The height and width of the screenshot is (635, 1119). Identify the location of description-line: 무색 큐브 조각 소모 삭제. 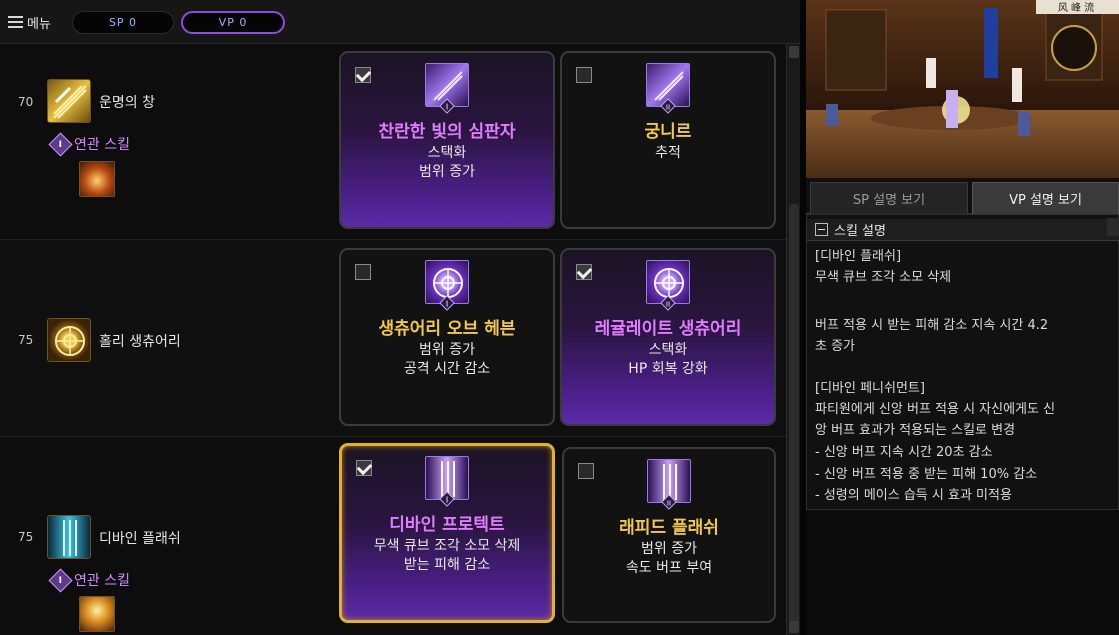
(883, 277).